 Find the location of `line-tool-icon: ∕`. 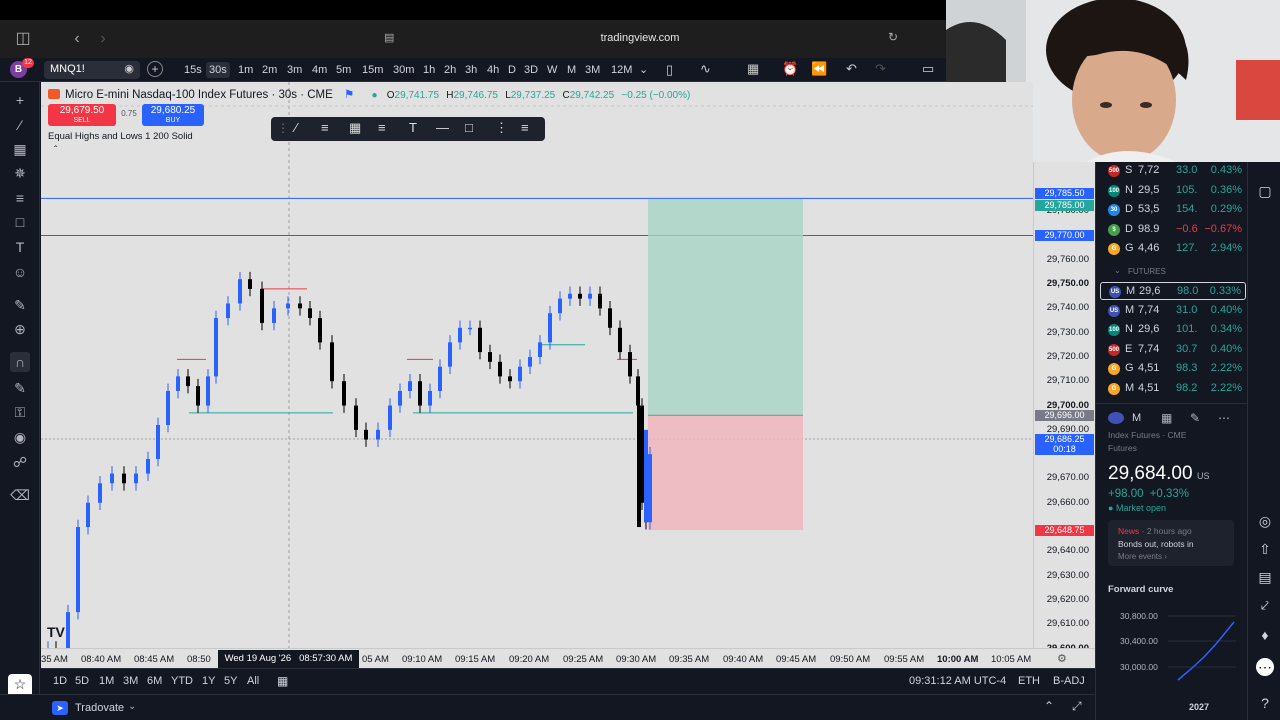

line-tool-icon: ∕ is located at coordinates (296, 127).